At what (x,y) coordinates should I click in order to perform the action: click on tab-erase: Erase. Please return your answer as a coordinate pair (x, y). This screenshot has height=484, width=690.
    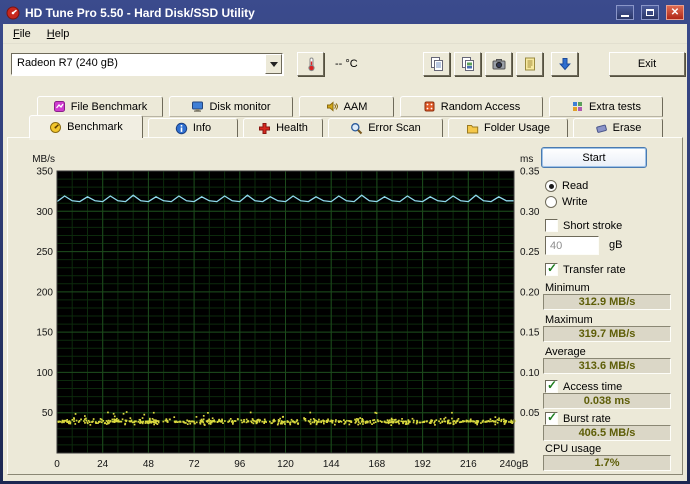
    Looking at the image, I should click on (618, 128).